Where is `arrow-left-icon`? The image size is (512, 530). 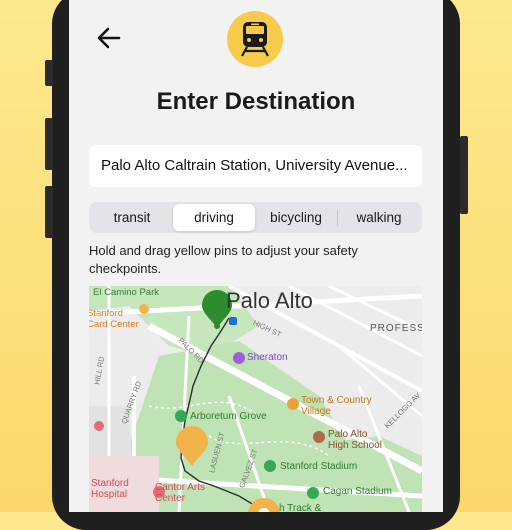 arrow-left-icon is located at coordinates (109, 38).